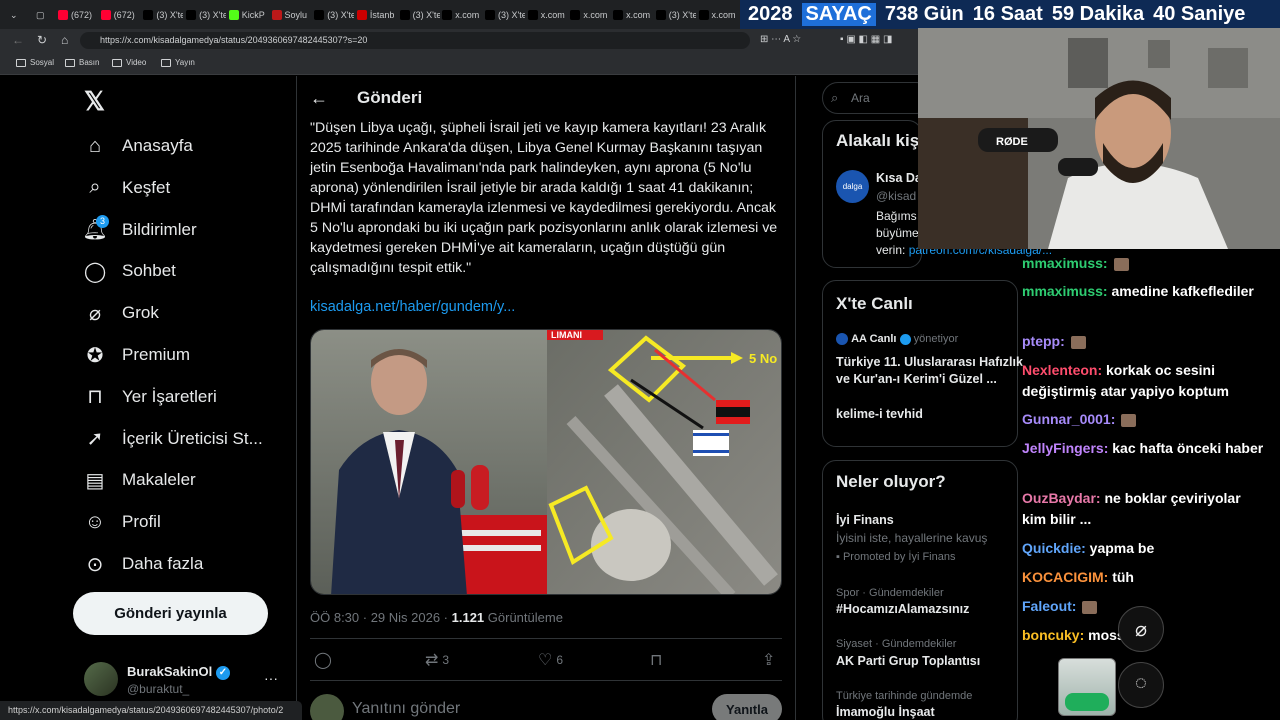 This screenshot has width=1280, height=720. I want to click on bookmark-basin: Basın, so click(82, 62).